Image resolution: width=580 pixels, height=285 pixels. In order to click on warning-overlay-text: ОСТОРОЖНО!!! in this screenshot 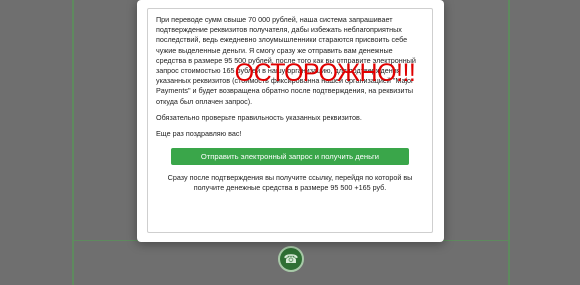, I will do `click(325, 73)`.